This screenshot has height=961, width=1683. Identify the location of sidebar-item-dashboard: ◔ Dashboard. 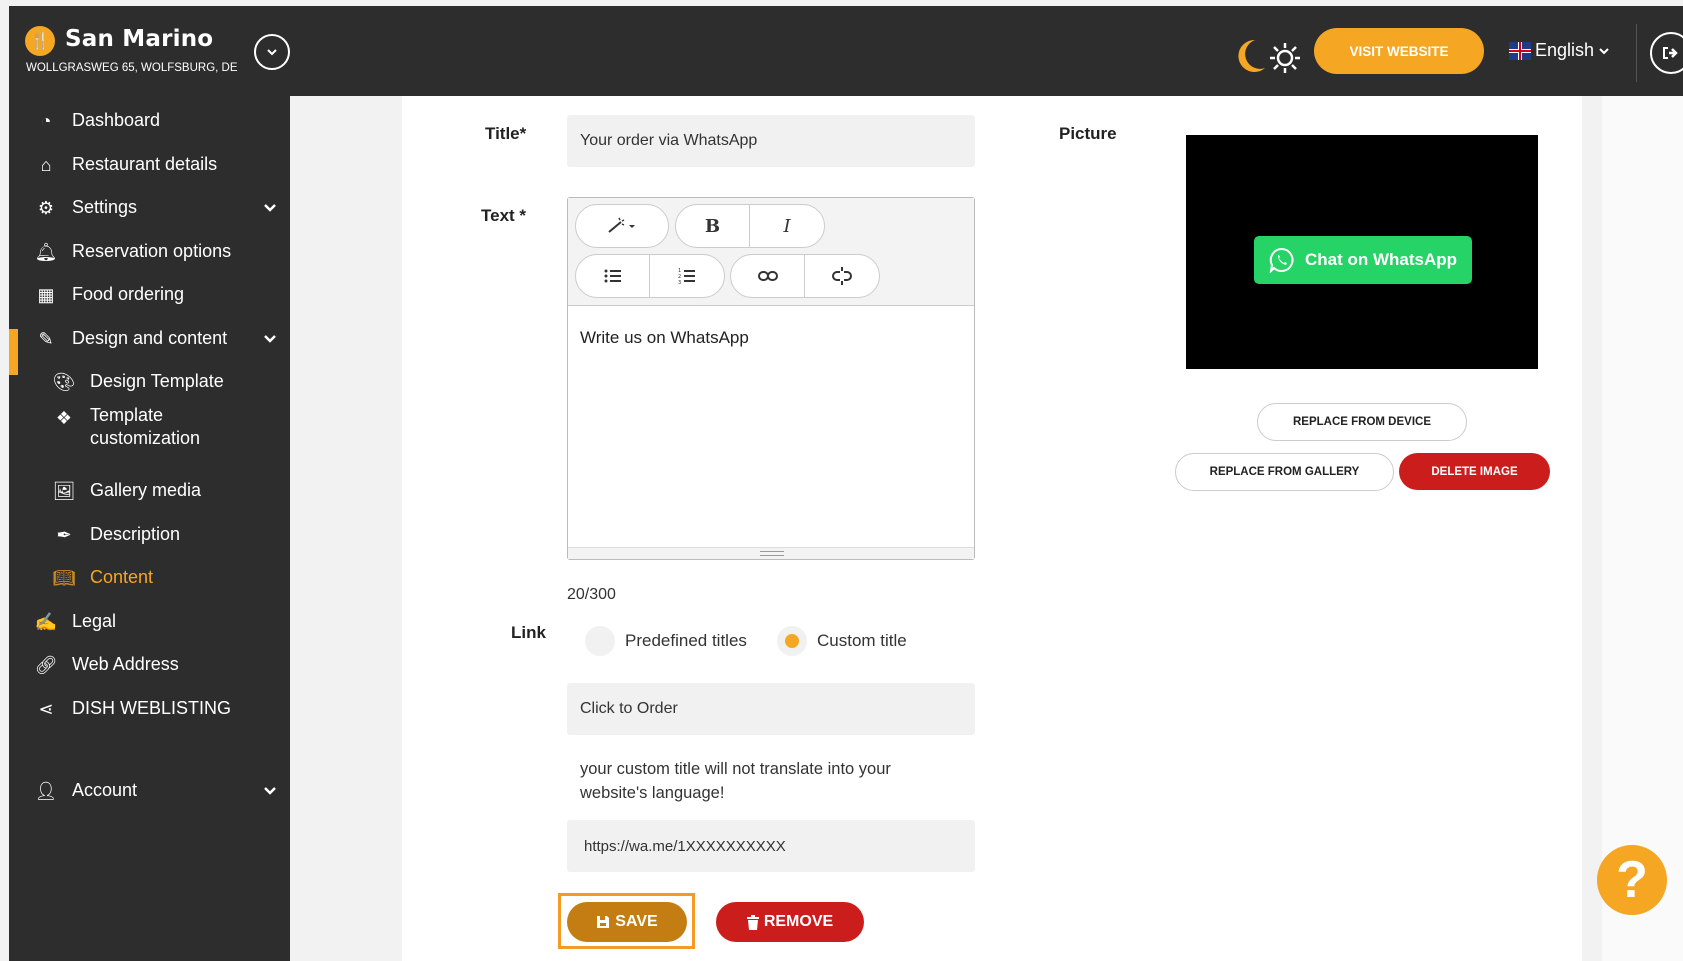
(149, 120).